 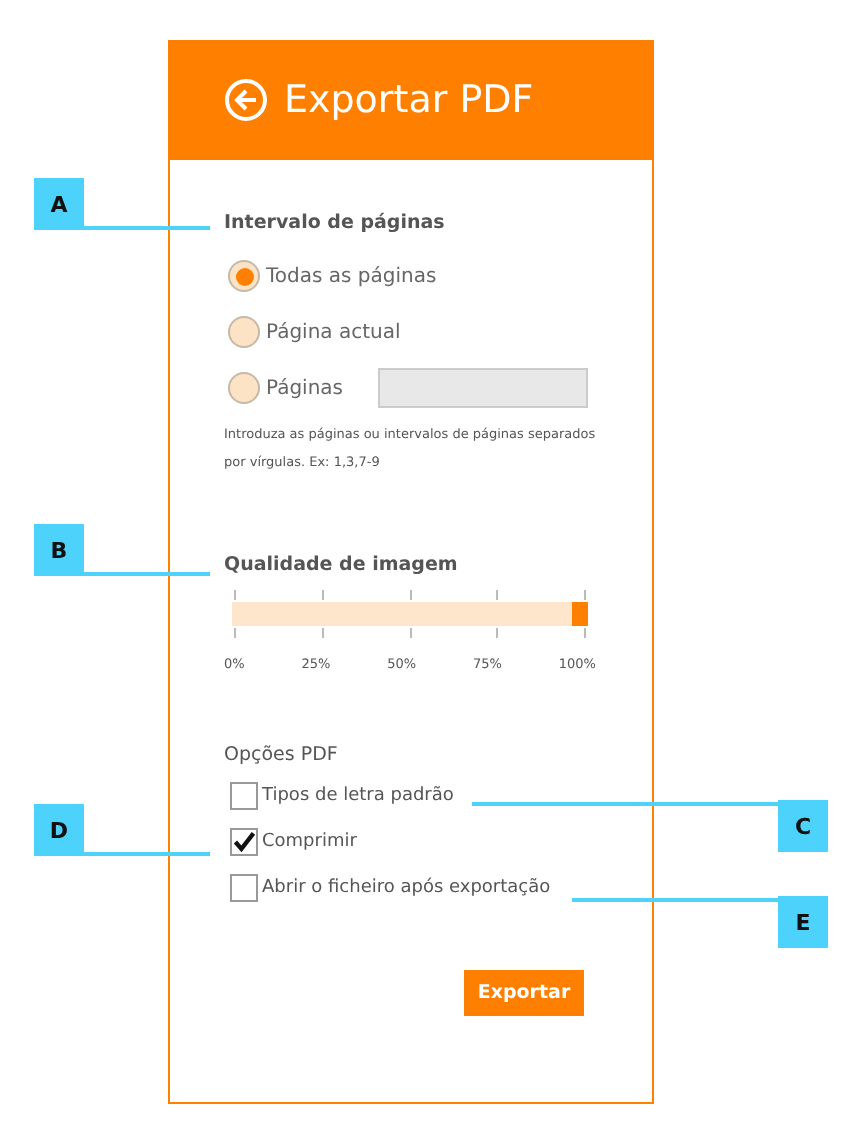 I want to click on dialog-title: Exportar PDF, so click(x=409, y=100).